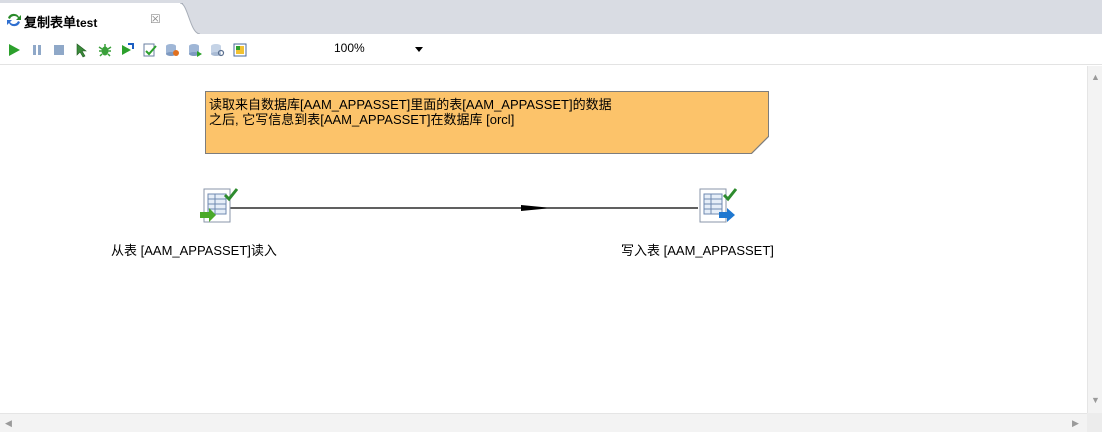 The height and width of the screenshot is (432, 1102). What do you see at coordinates (760, 145) in the screenshot?
I see `note-fold-icon` at bounding box center [760, 145].